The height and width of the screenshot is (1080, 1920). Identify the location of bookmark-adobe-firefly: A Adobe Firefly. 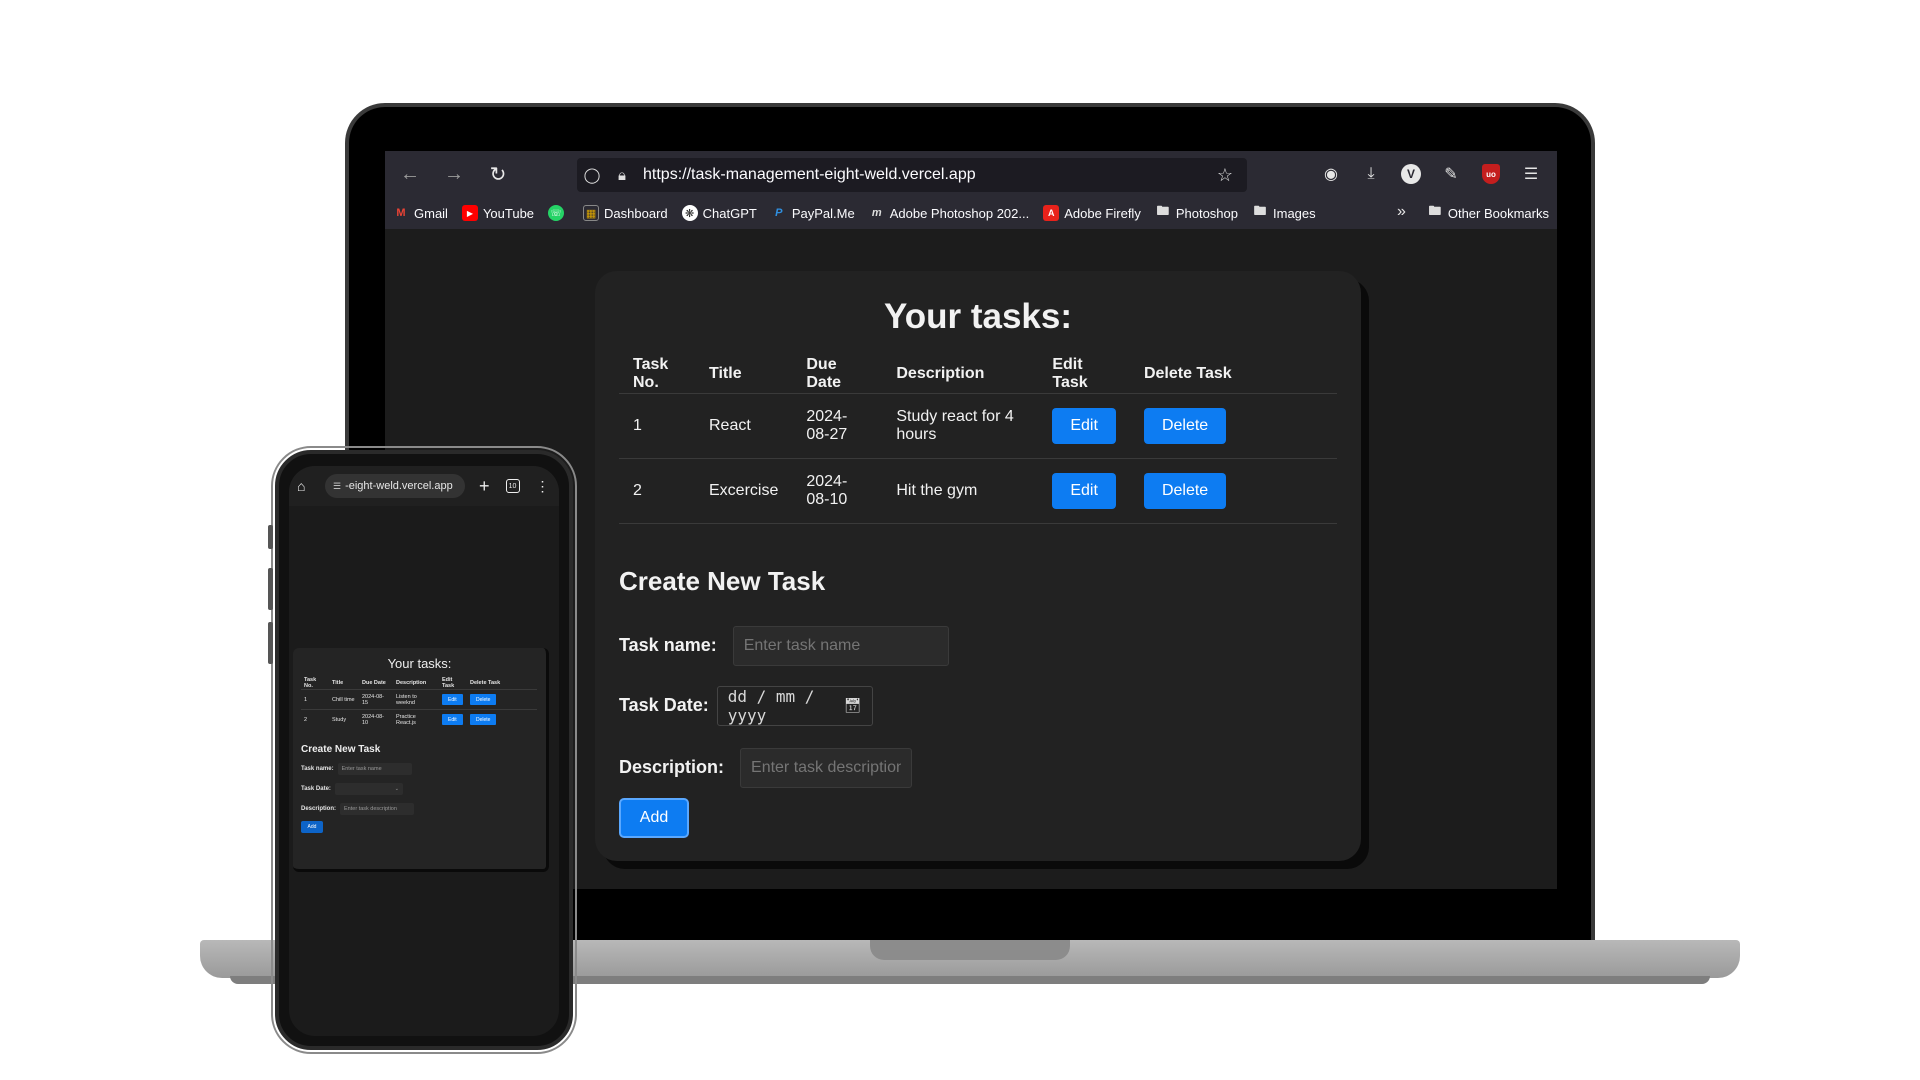
(1092, 213).